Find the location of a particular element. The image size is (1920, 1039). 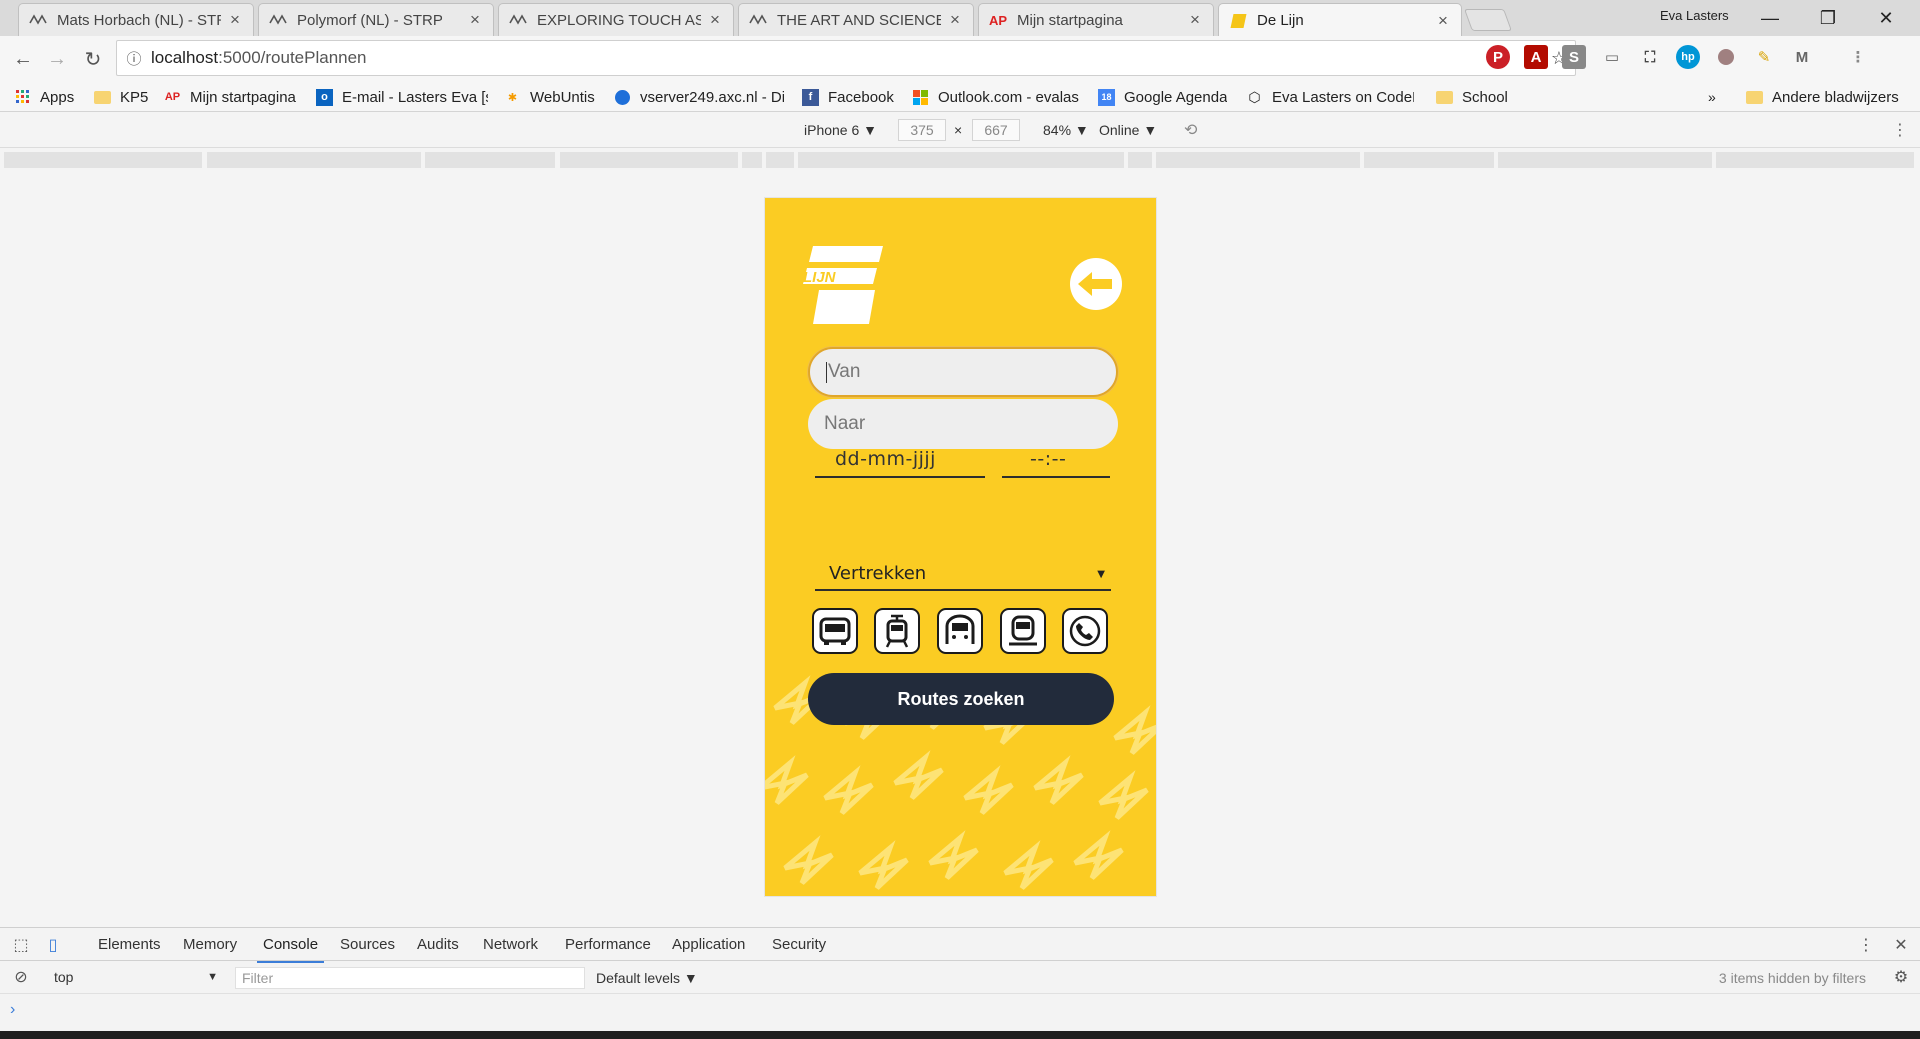

arrow-left-icon is located at coordinates (1095, 284).